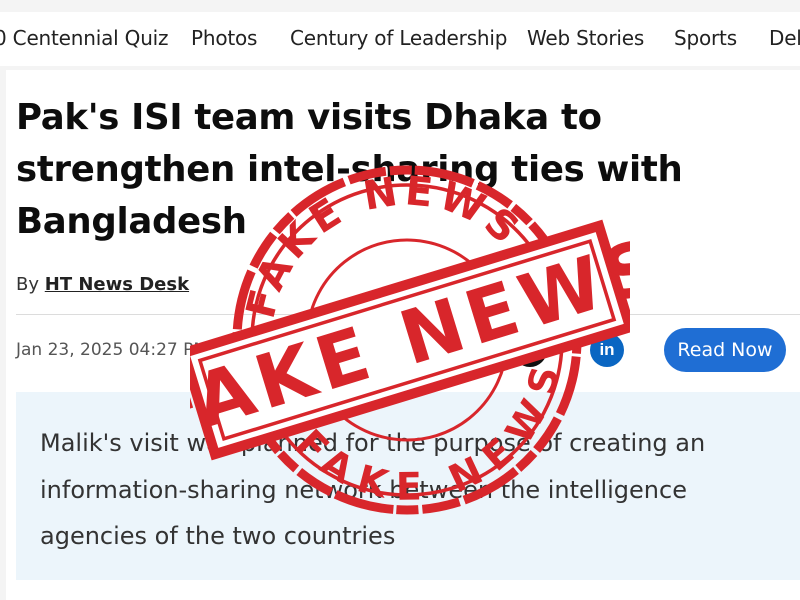 The width and height of the screenshot is (800, 600). Describe the element at coordinates (607, 350) in the screenshot. I see `linkedin-icon: in` at that location.